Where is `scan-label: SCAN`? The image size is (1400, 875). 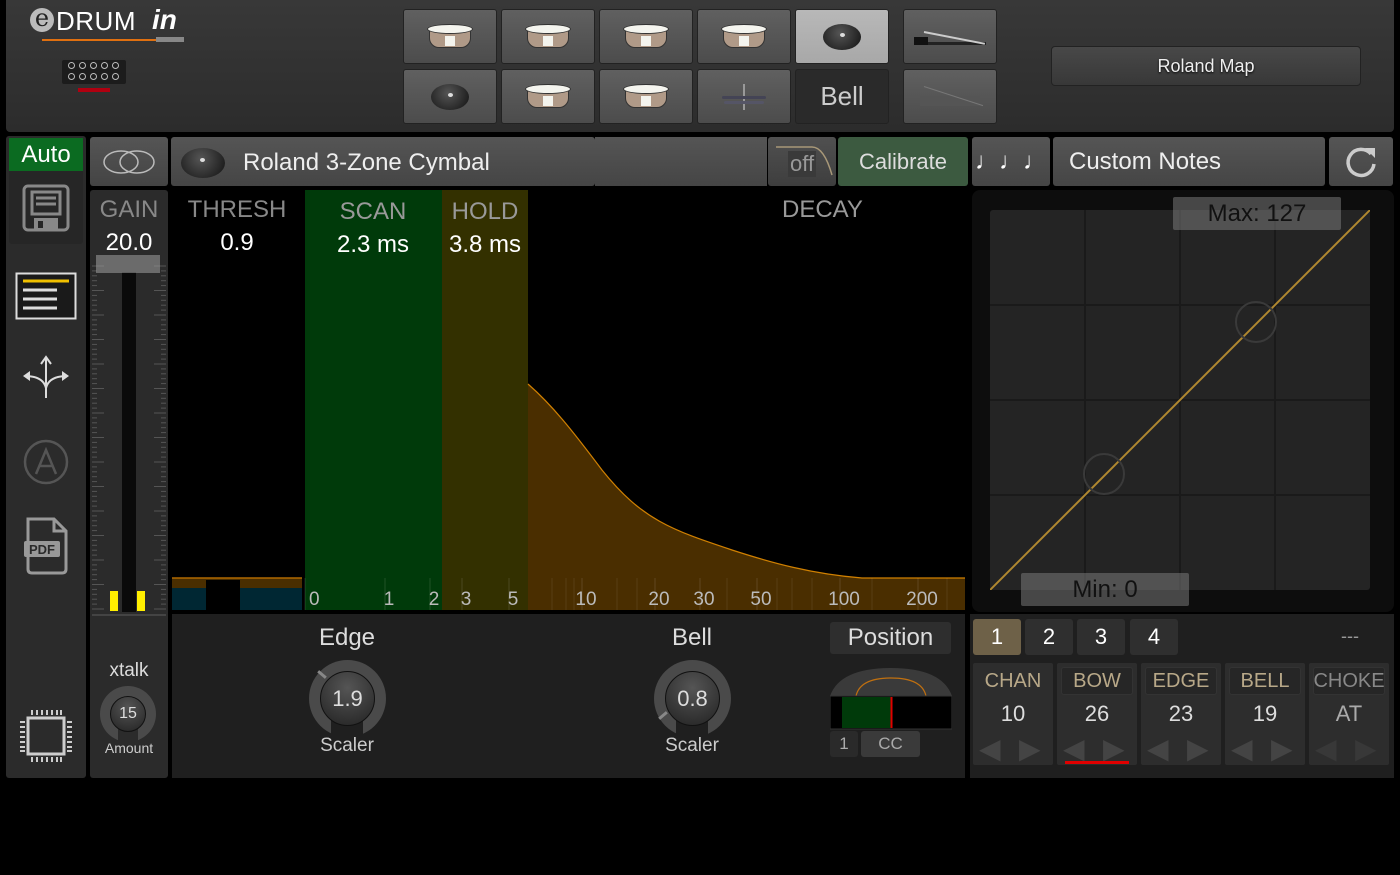 scan-label: SCAN is located at coordinates (373, 211).